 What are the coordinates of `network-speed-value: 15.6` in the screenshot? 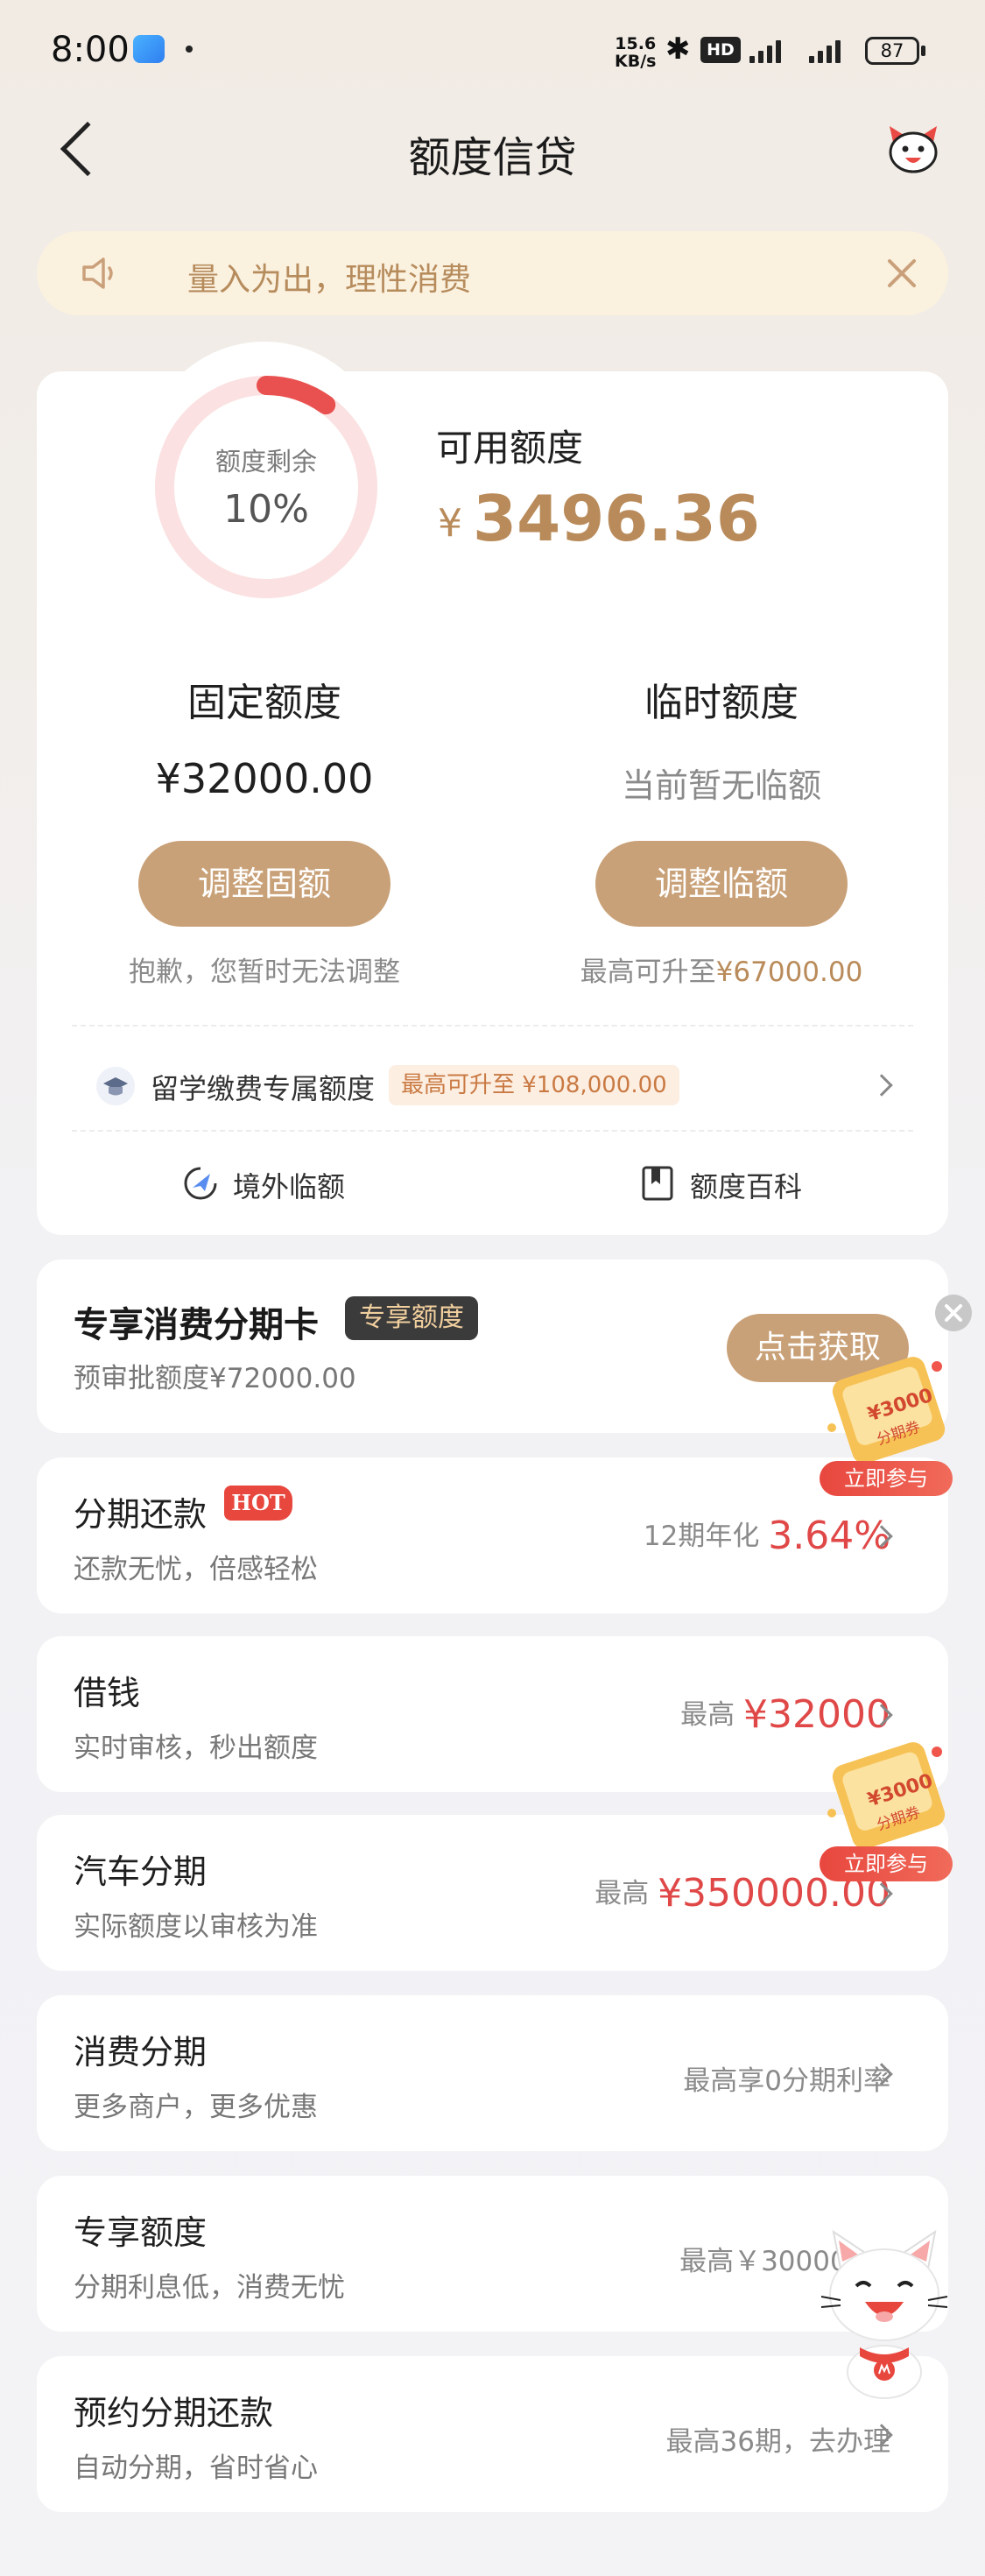 It's located at (636, 43).